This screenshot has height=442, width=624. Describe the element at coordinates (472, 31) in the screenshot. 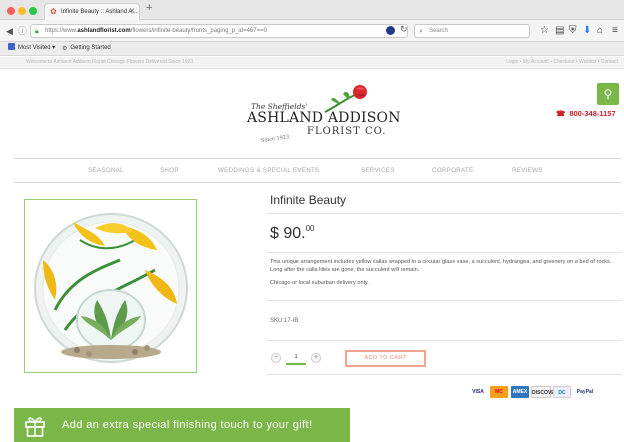

I see `browser-search-input: ⌕ Search` at that location.